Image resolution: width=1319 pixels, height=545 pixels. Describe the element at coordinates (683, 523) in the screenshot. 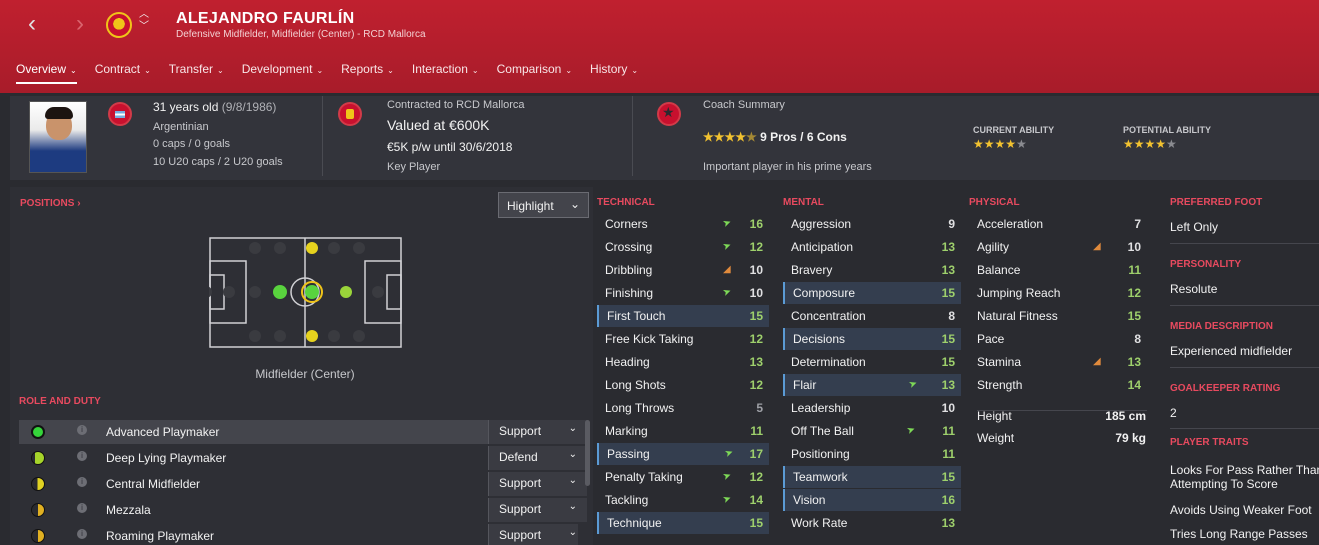

I see `attribute-row: Technique 15` at that location.